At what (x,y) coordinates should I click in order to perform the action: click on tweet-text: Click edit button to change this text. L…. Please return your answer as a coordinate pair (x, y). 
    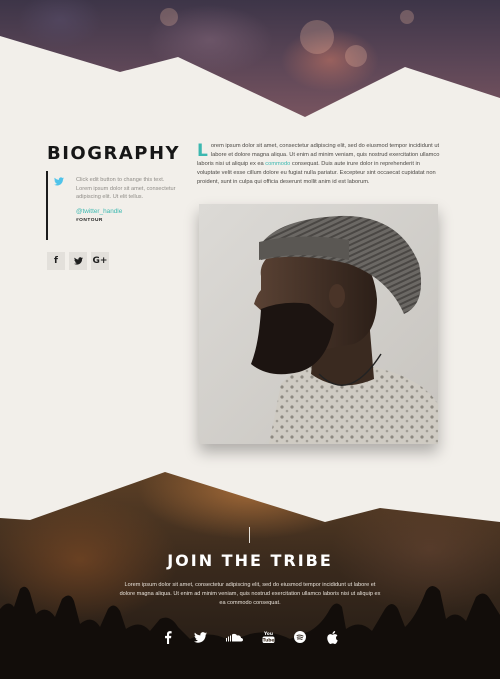
    Looking at the image, I should click on (126, 189).